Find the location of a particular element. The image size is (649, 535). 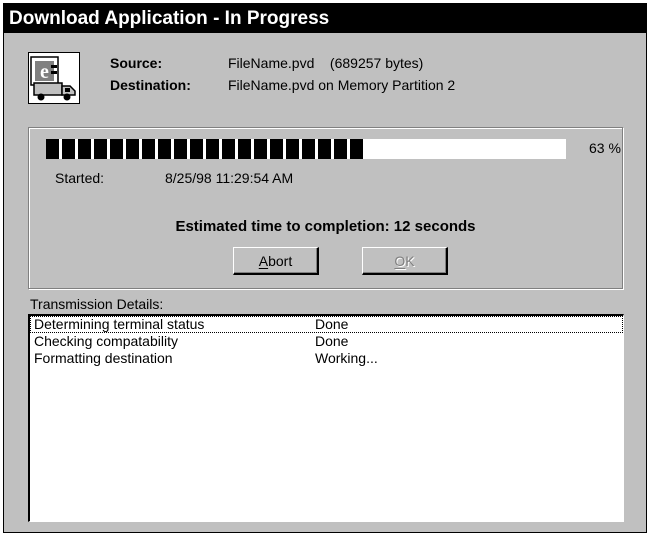

ok-button: OK is located at coordinates (405, 261).